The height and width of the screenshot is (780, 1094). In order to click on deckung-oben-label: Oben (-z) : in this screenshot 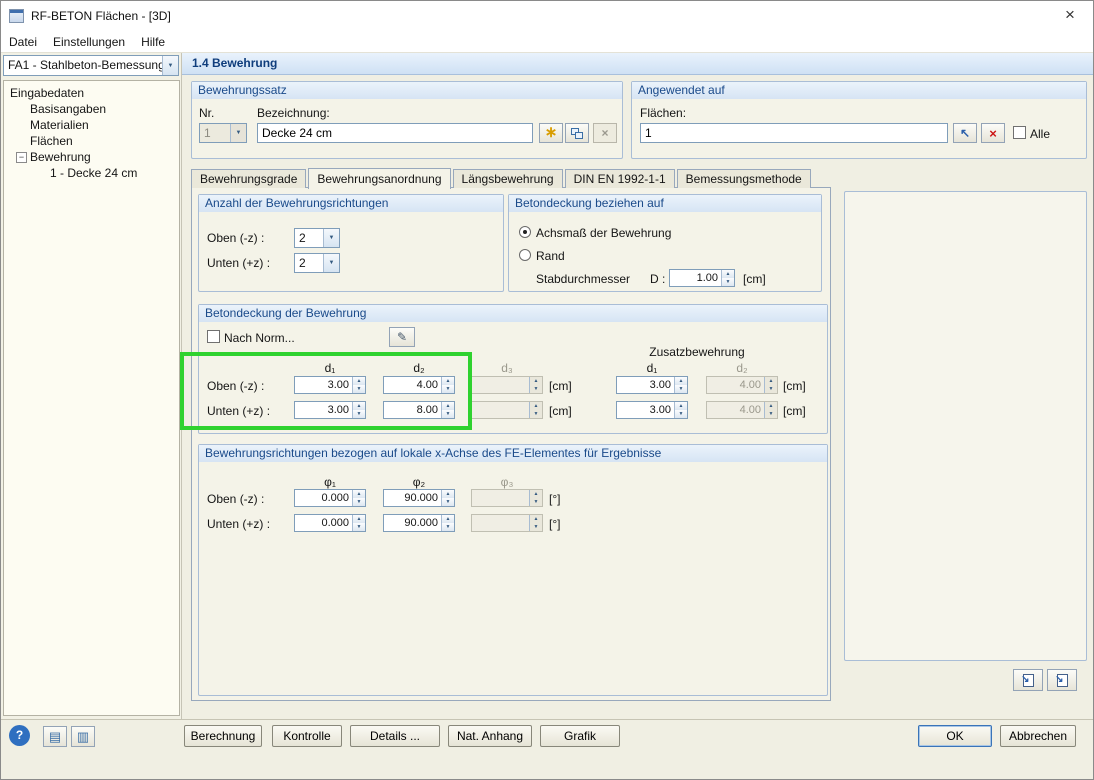, I will do `click(236, 386)`.